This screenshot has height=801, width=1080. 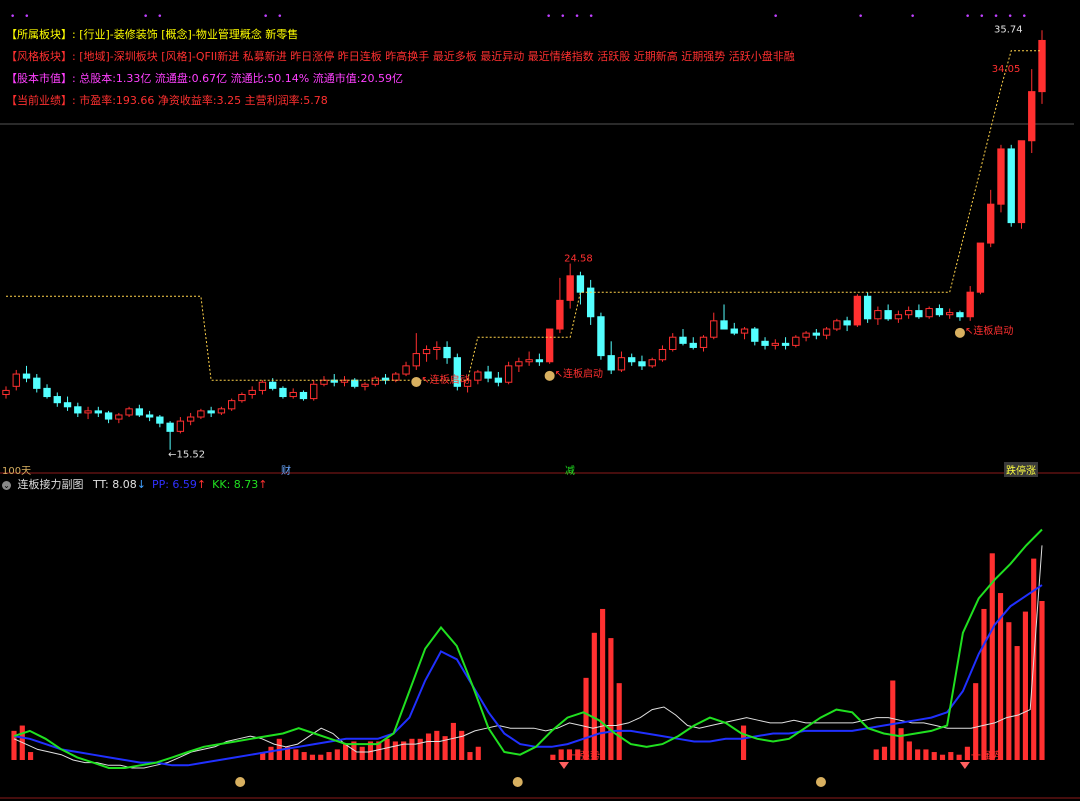 What do you see at coordinates (286, 469) in the screenshot?
I see `event-marker-cai: 财` at bounding box center [286, 469].